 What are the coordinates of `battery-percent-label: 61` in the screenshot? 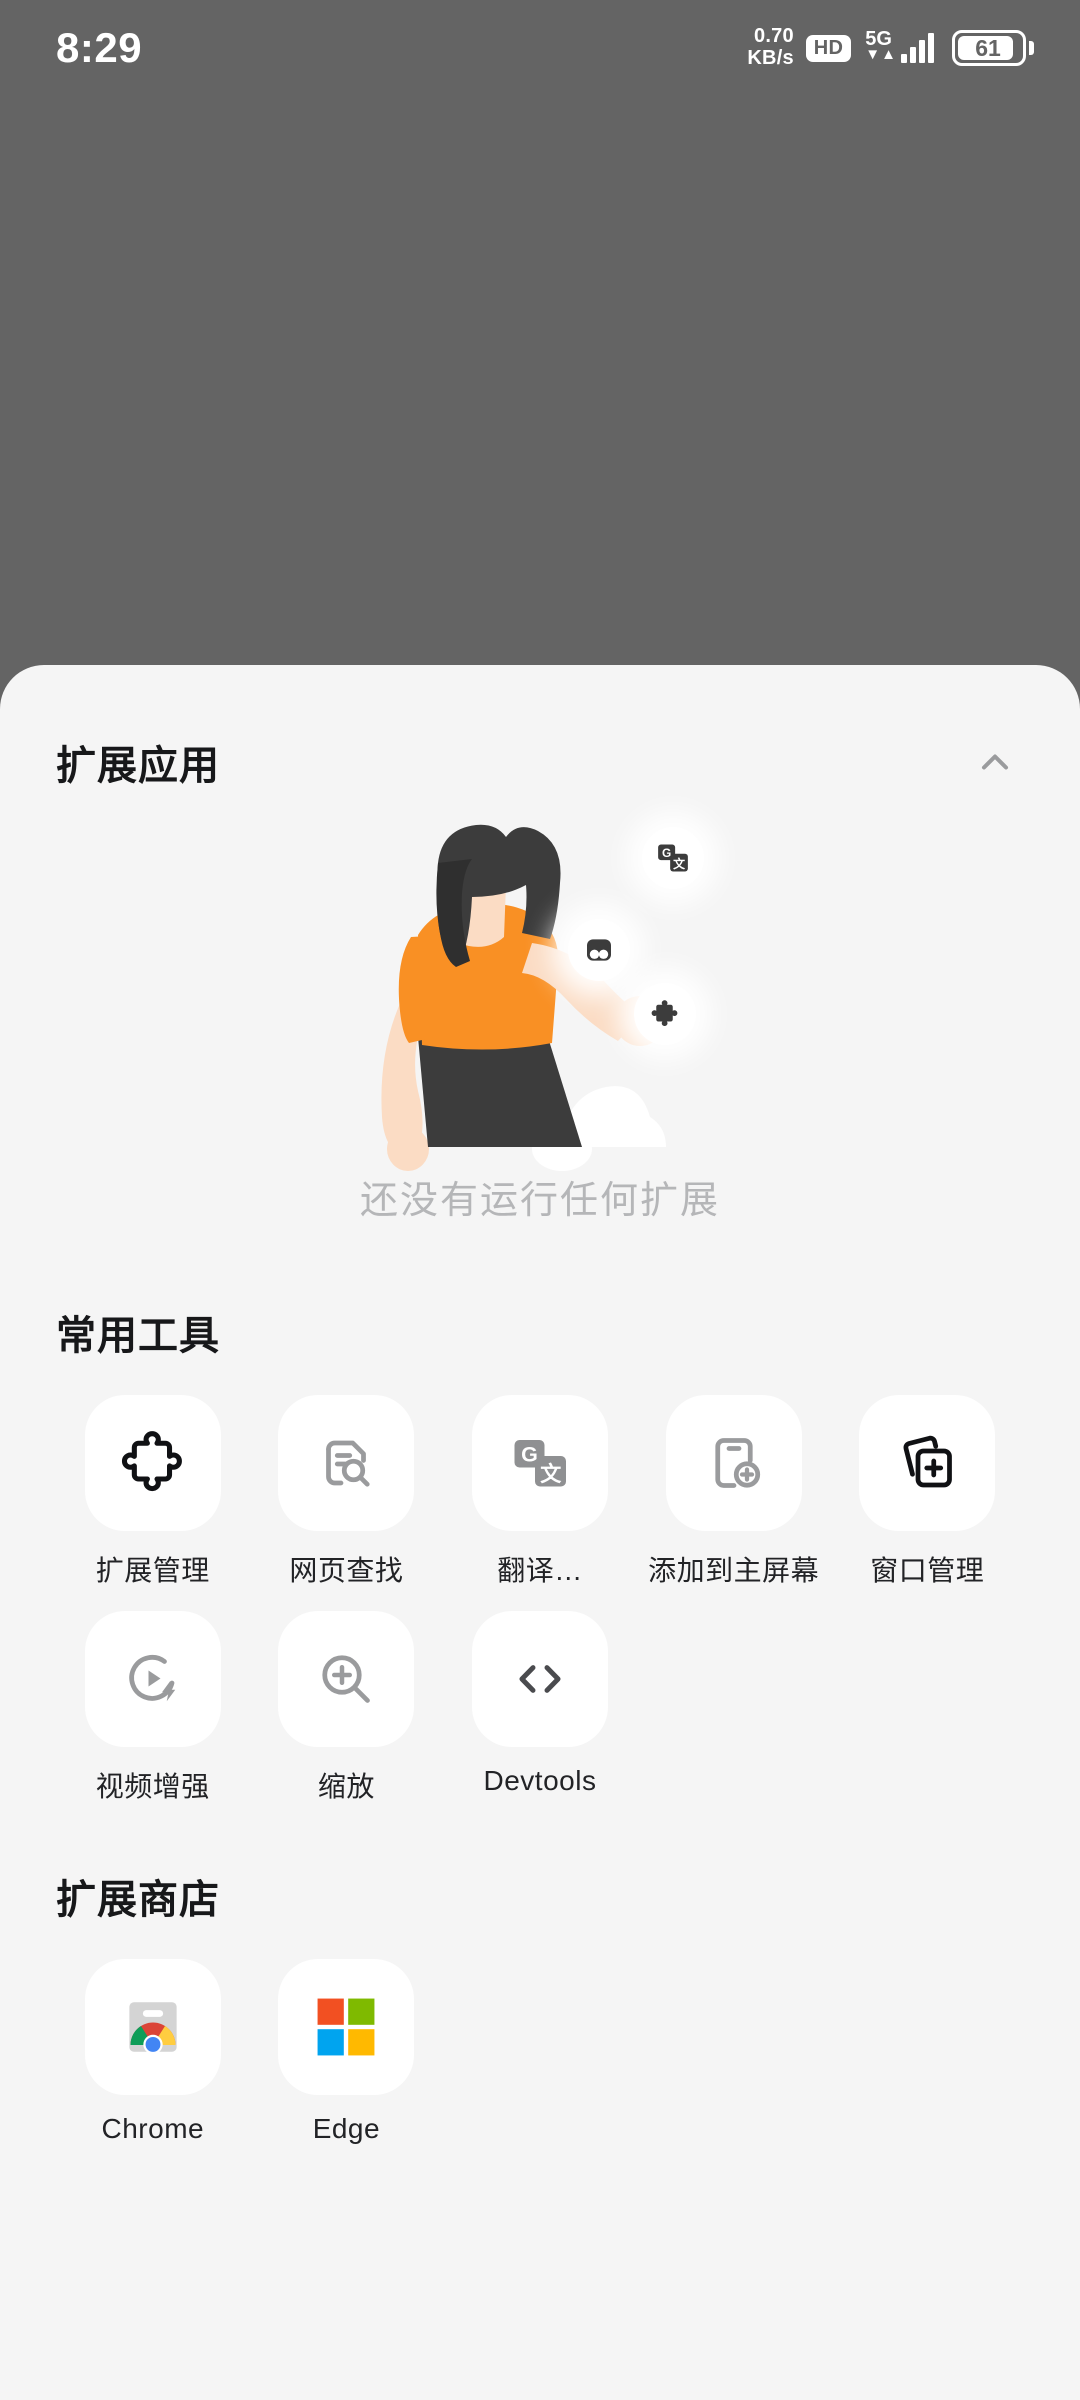 It's located at (988, 47).